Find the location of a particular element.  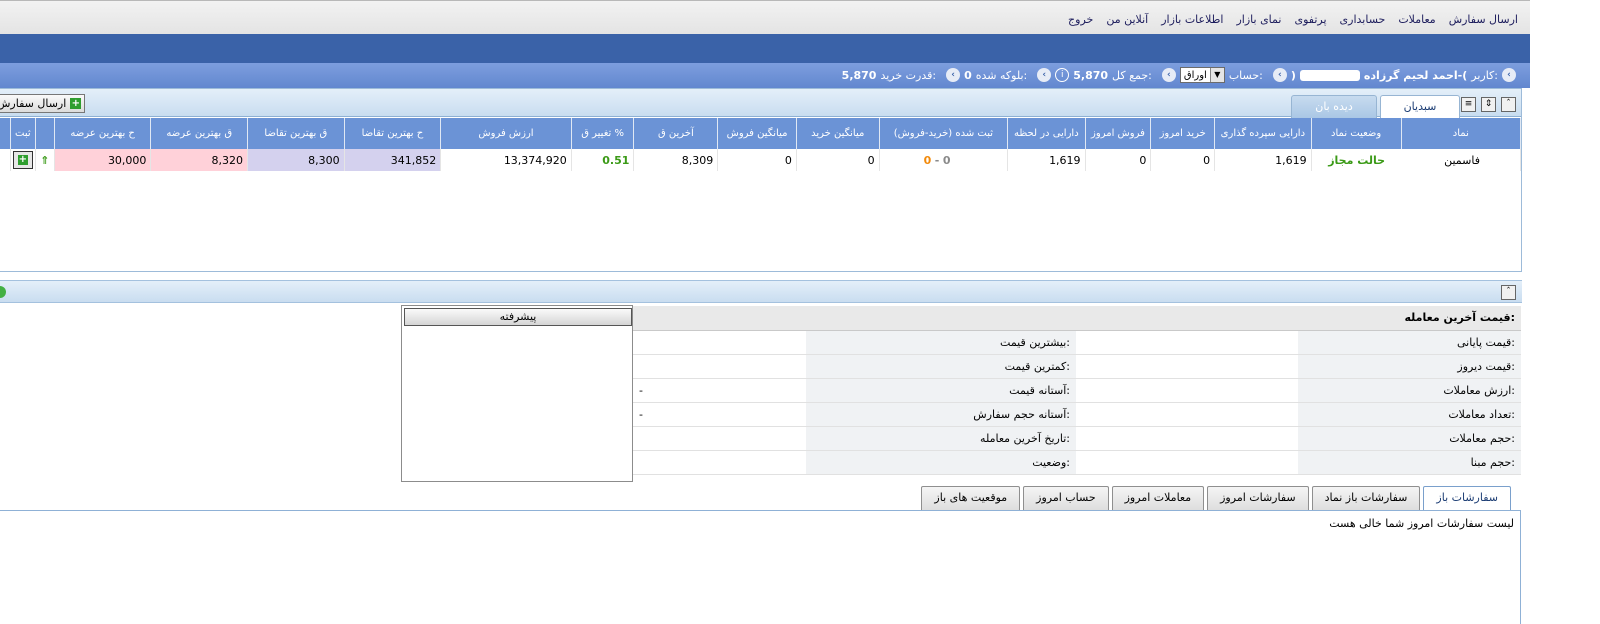

cell-change-pct: 0.51 is located at coordinates (603, 160).